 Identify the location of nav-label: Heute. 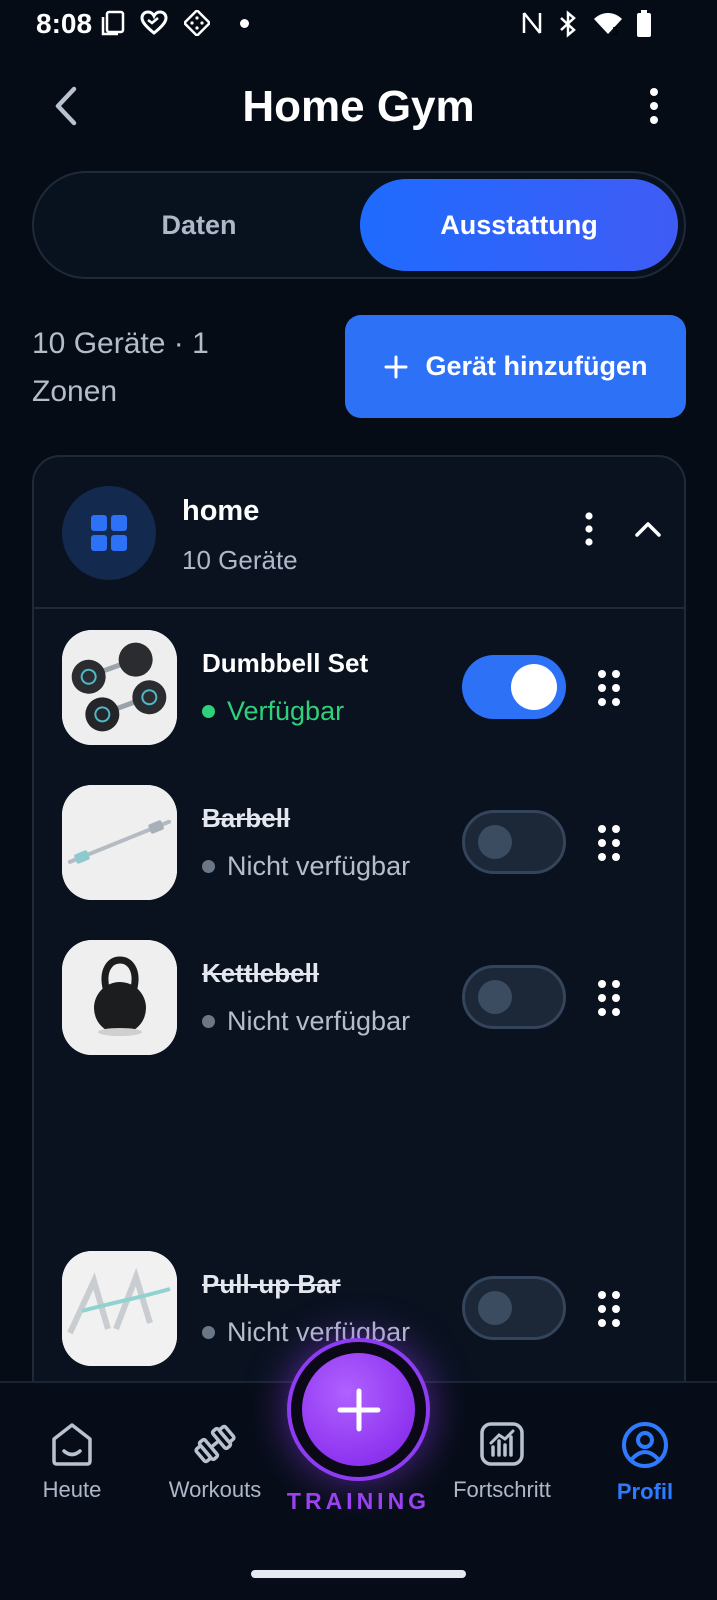
(72, 1489).